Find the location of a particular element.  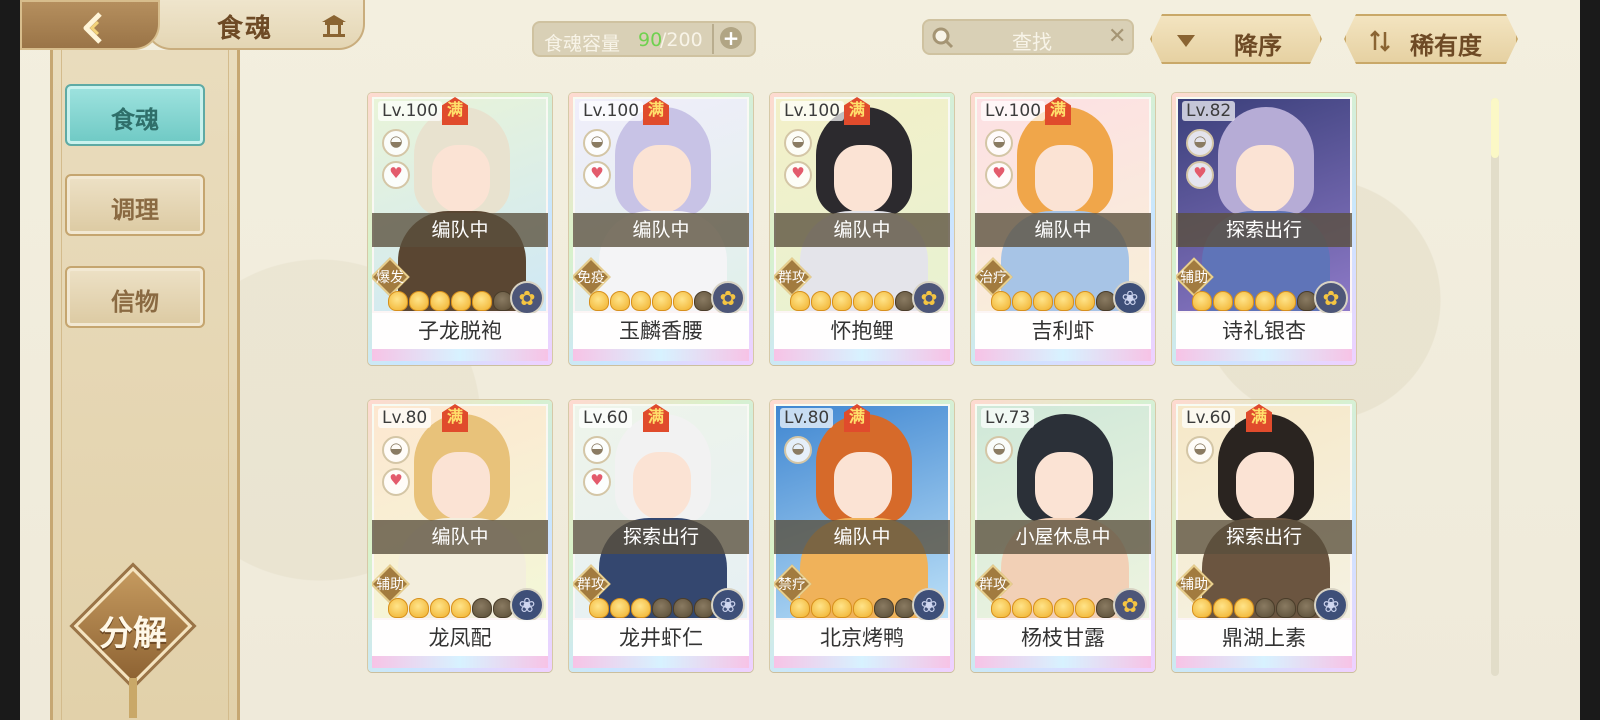

sort-icon is located at coordinates (1380, 41).